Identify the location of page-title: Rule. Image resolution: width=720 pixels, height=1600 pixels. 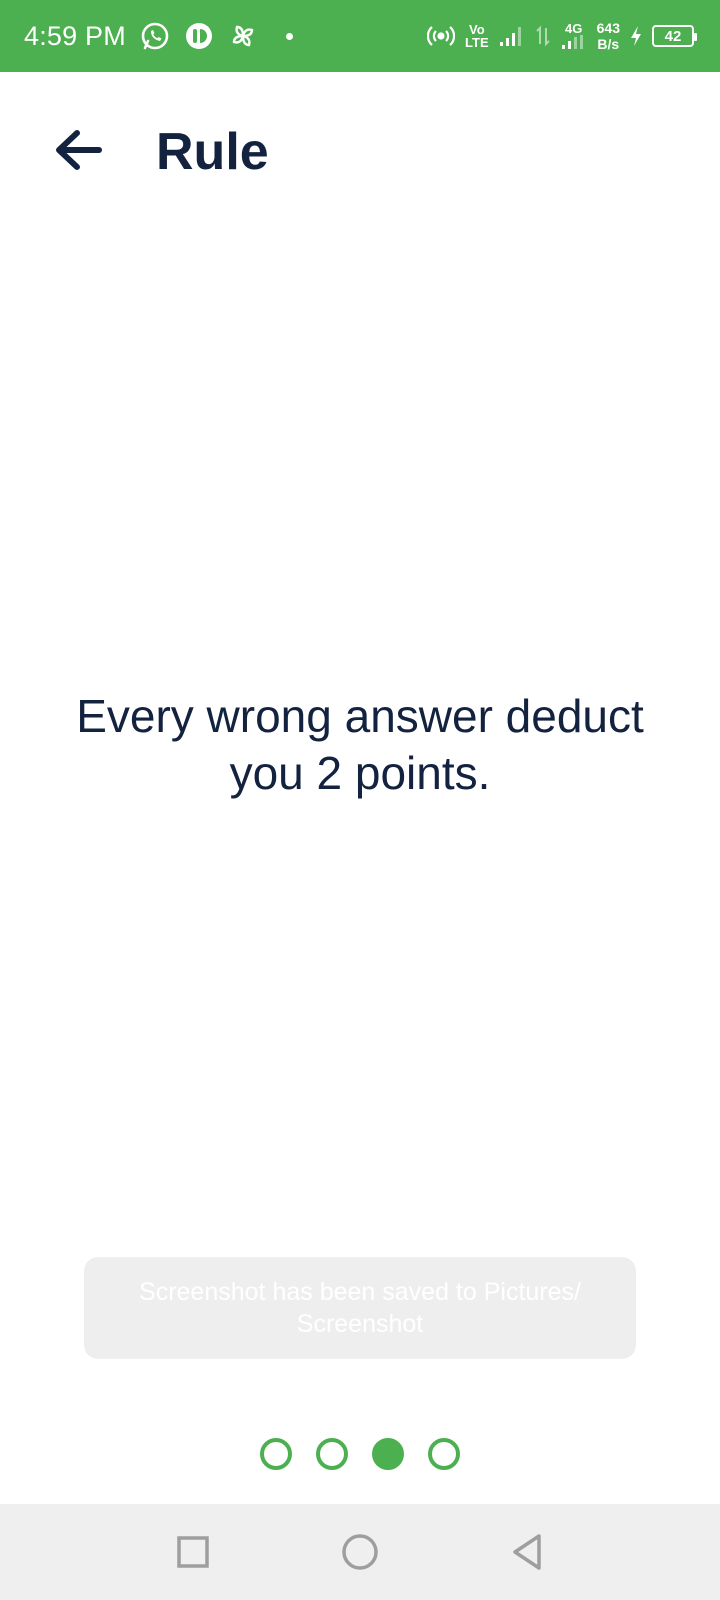
(212, 152).